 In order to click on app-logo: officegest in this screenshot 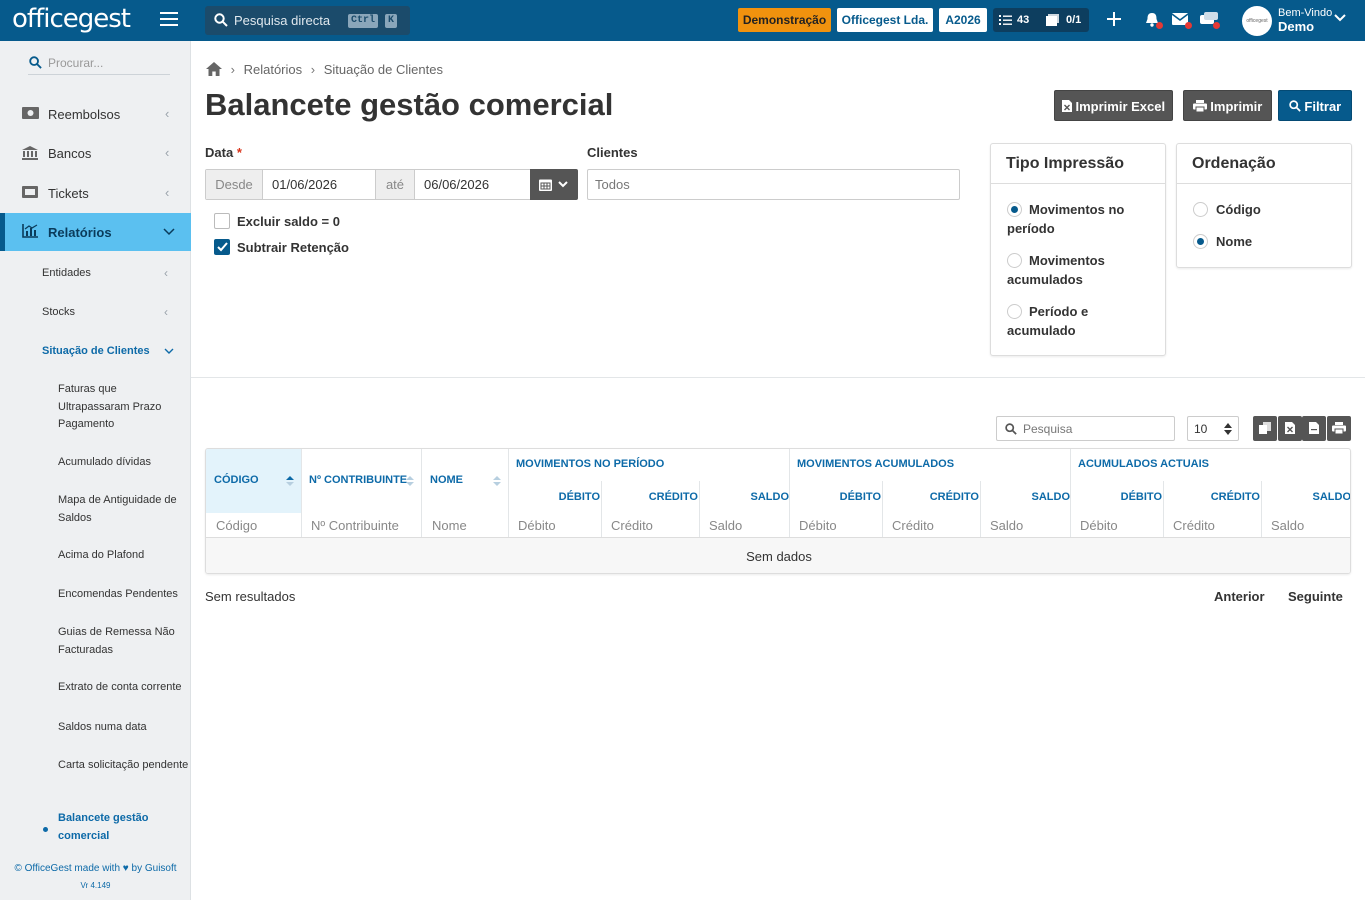, I will do `click(71, 19)`.